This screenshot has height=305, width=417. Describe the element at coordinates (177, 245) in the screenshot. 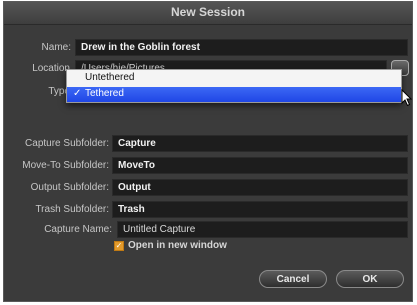

I see `open-in-new-window-label: Open in new window` at that location.